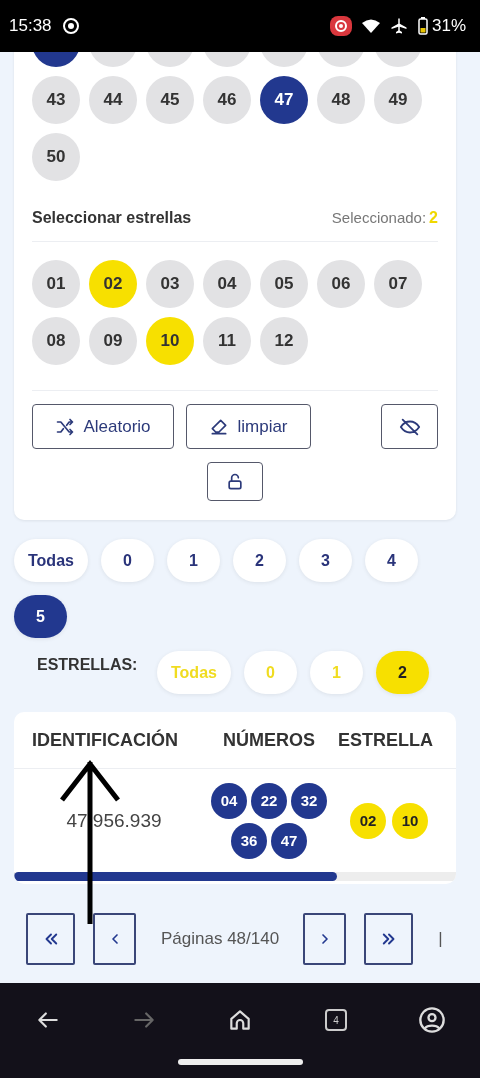  I want to click on number-ball: 45, so click(170, 100).